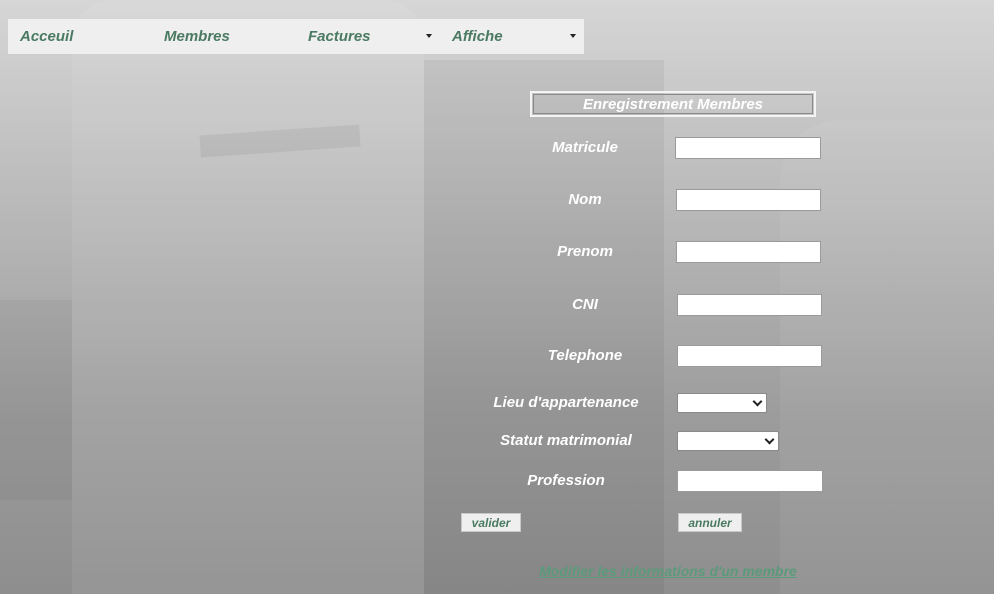 Image resolution: width=994 pixels, height=594 pixels. Describe the element at coordinates (748, 200) in the screenshot. I see `nom-field` at that location.